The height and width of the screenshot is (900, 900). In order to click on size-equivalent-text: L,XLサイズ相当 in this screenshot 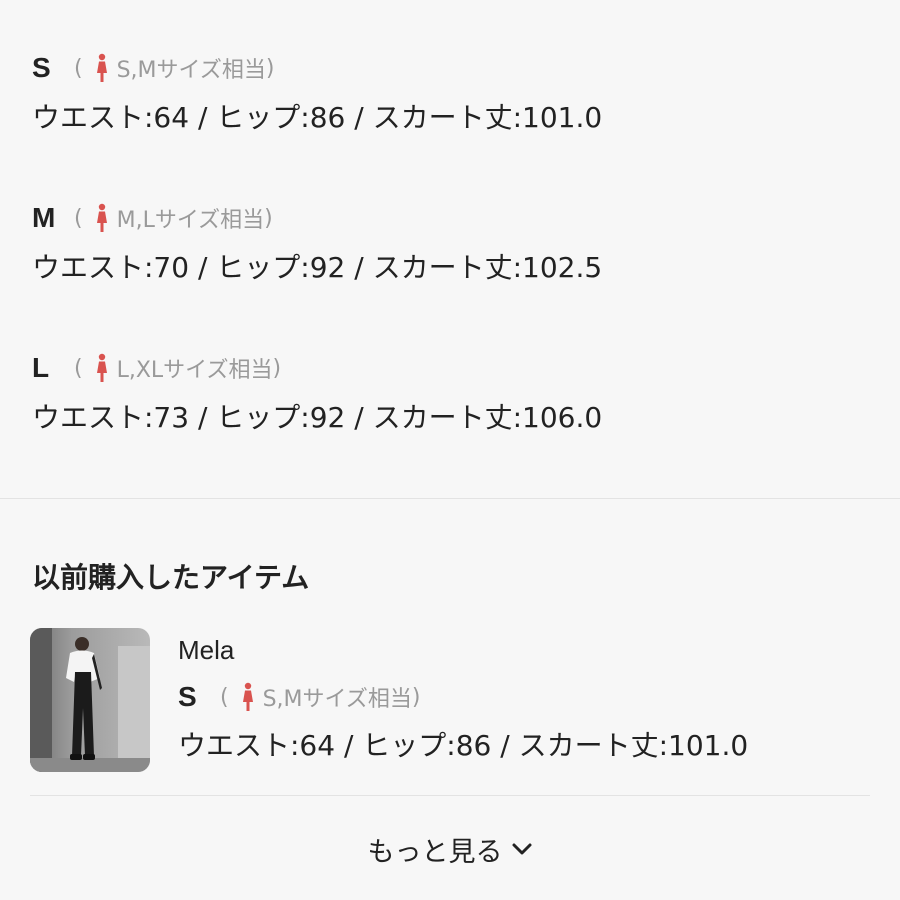, I will do `click(194, 370)`.